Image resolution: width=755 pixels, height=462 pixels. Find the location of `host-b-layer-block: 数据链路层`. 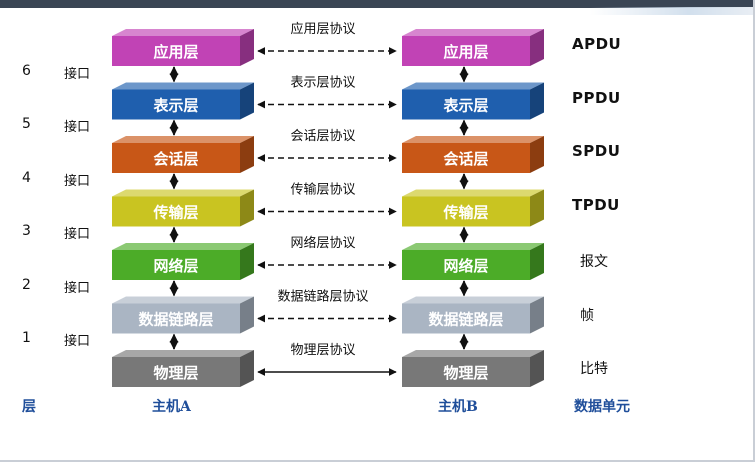

host-b-layer-block: 数据链路层 is located at coordinates (473, 315).